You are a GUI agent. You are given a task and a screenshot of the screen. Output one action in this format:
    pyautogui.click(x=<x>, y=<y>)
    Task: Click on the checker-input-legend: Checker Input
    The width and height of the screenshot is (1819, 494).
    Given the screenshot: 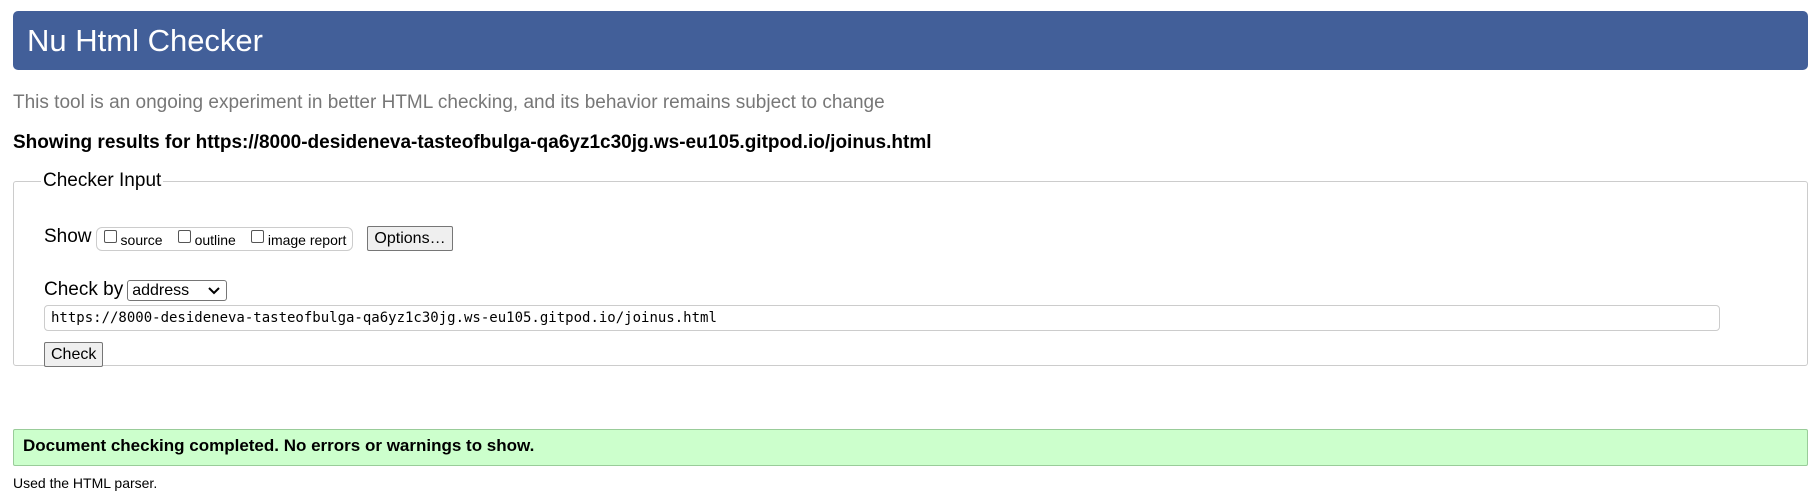 What is the action you would take?
    pyautogui.click(x=102, y=180)
    